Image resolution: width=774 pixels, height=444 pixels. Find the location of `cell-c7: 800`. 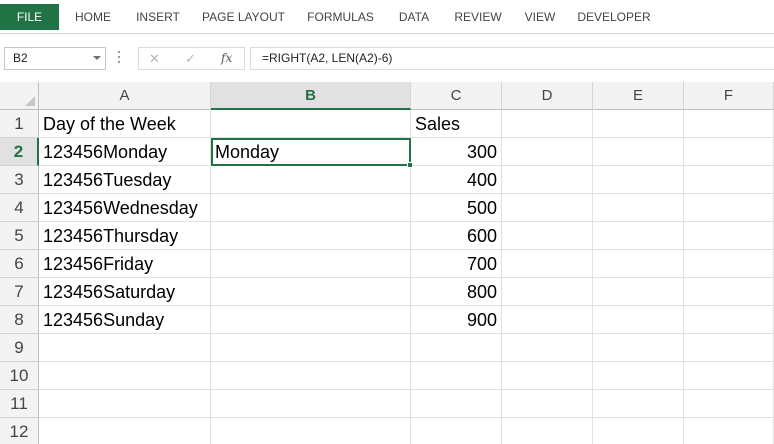

cell-c7: 800 is located at coordinates (456, 292).